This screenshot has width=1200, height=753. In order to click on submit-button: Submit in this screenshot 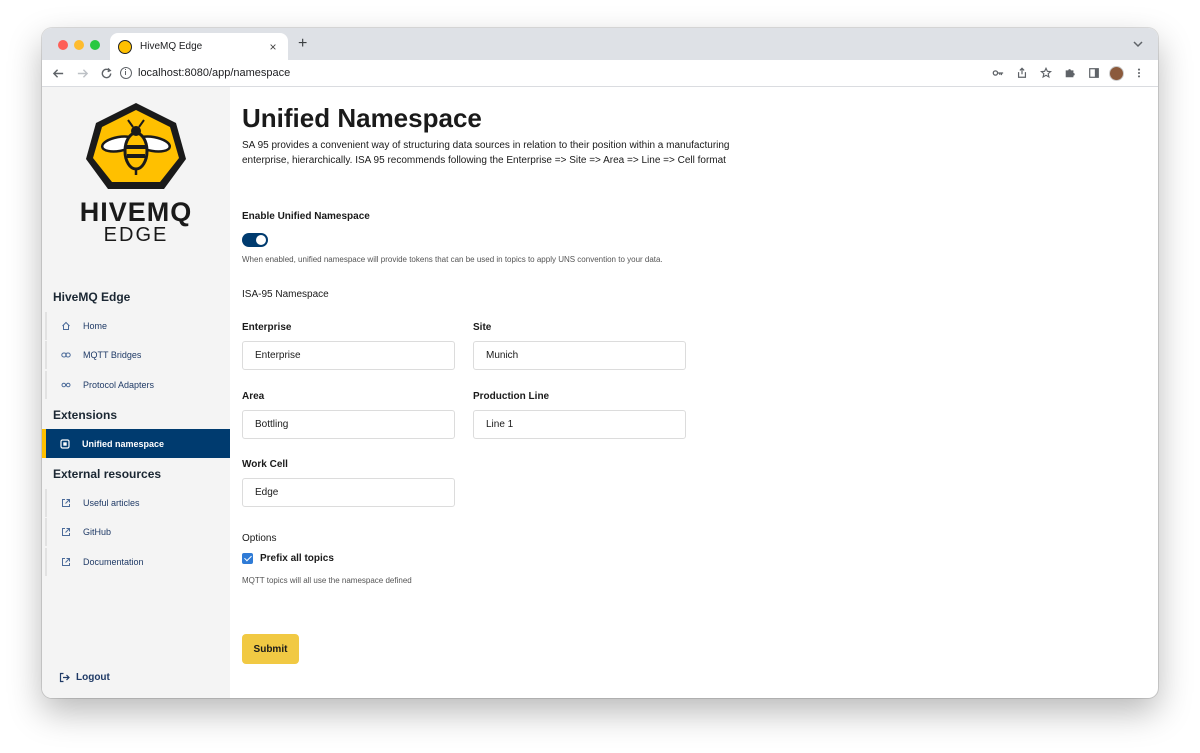, I will do `click(270, 649)`.